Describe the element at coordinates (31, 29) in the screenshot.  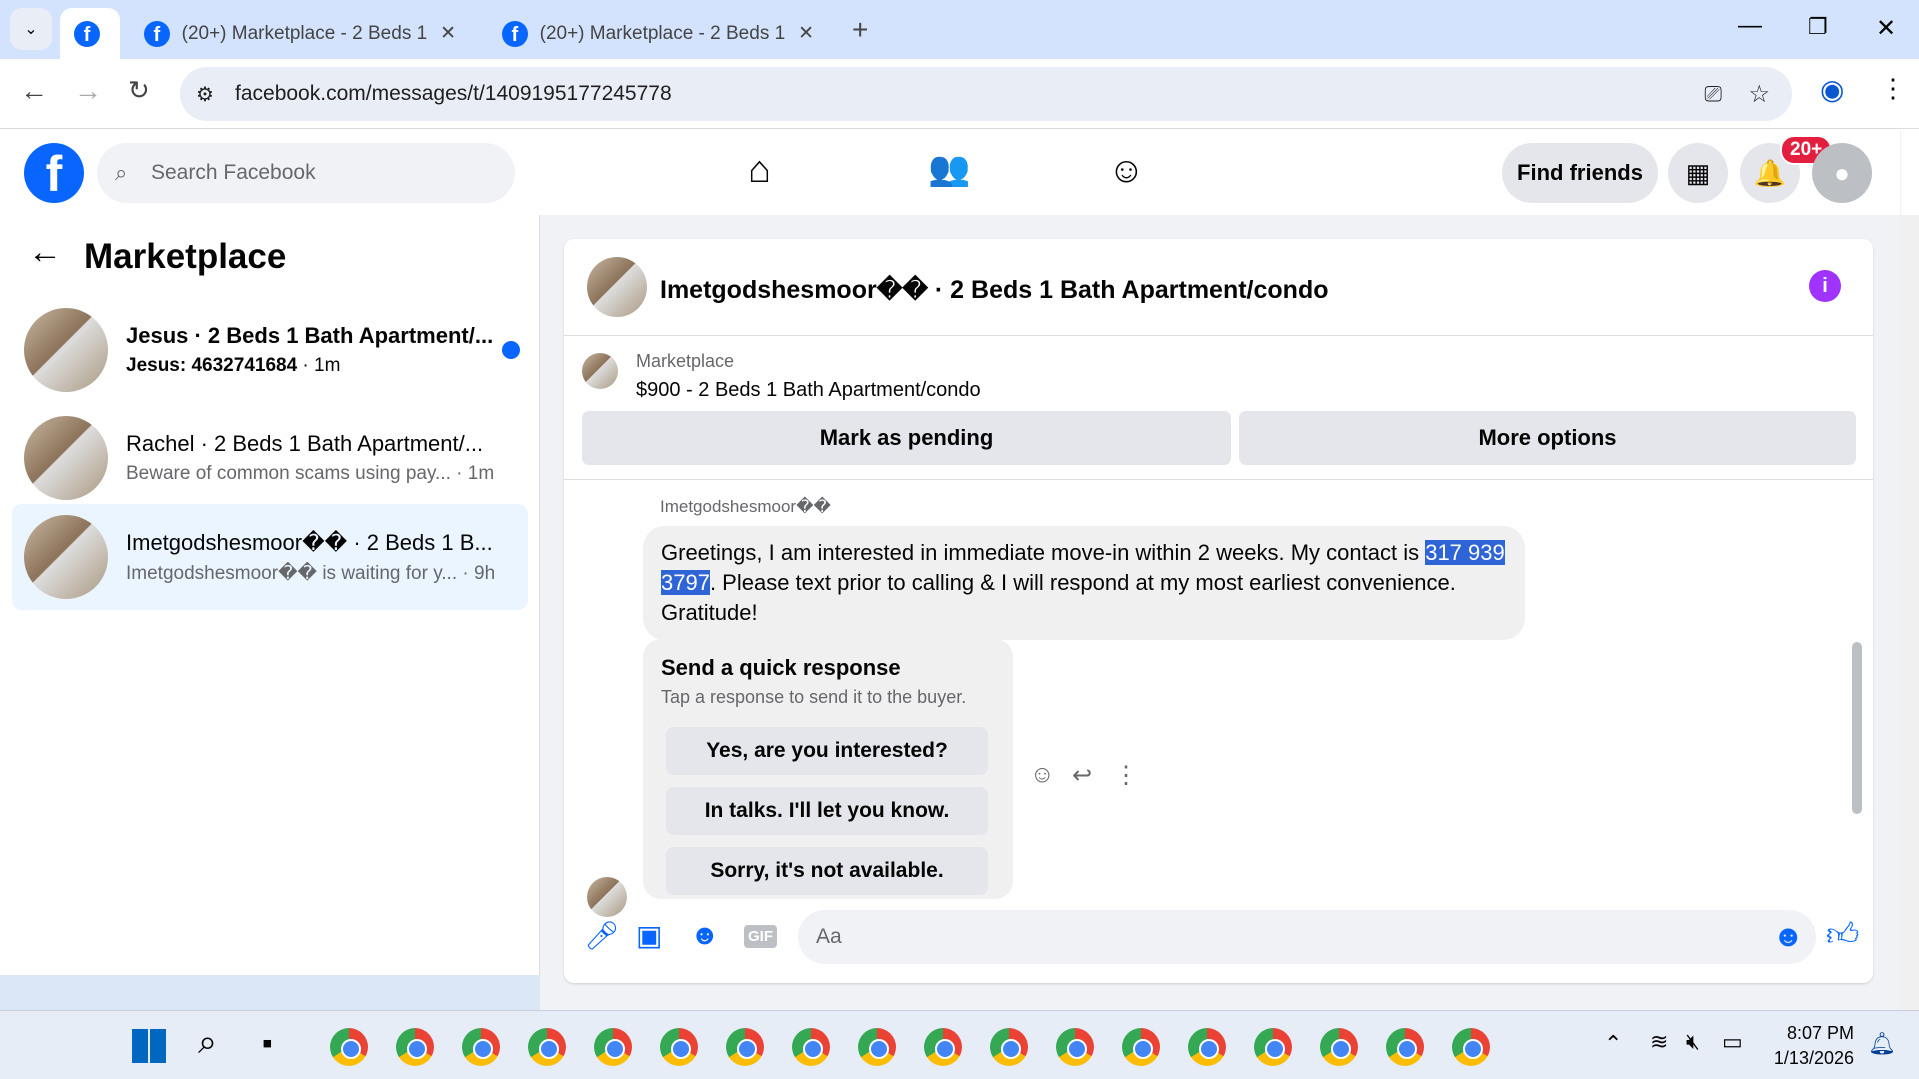
I see `tab-search-button: ⌄` at that location.